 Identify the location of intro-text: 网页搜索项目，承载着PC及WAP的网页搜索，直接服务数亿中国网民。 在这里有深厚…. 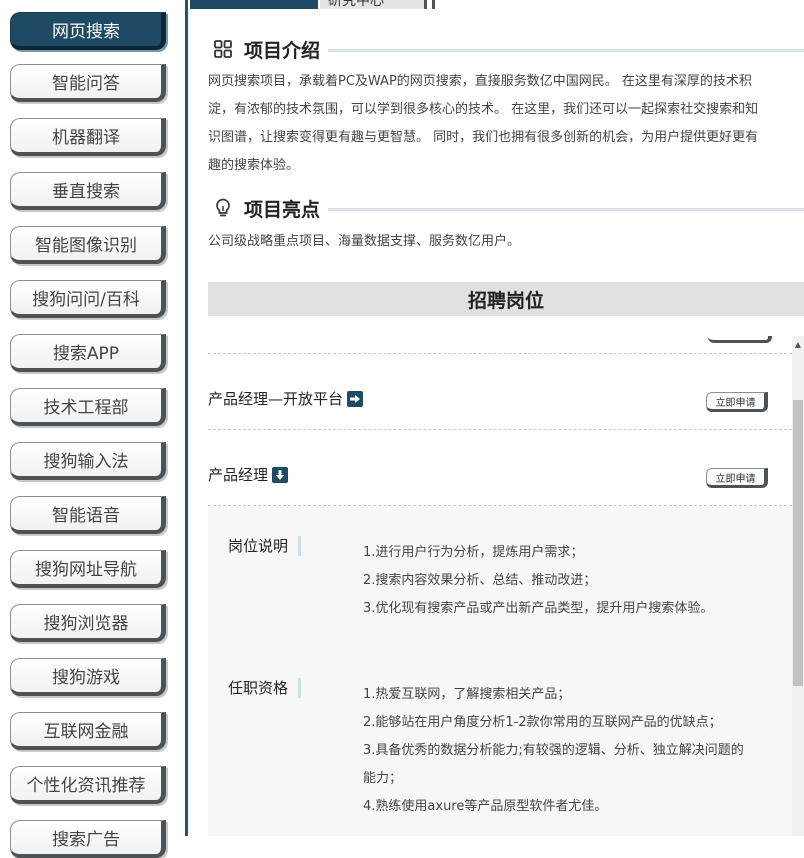
(506, 124).